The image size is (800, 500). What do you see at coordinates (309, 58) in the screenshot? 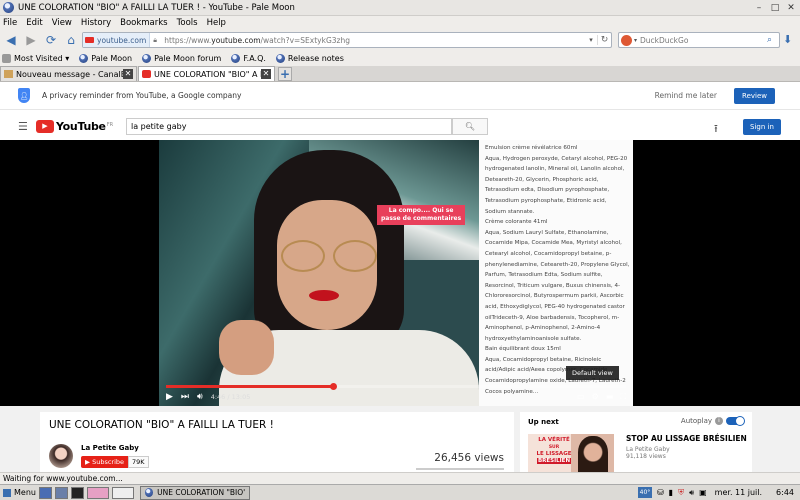
I see `bookmark-release-notes: Release notes` at bounding box center [309, 58].